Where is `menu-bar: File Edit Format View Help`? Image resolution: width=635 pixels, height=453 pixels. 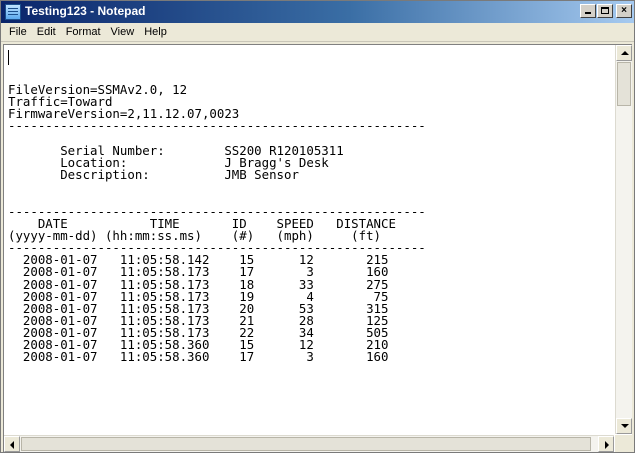
menu-bar: File Edit Format View Help is located at coordinates (317, 32).